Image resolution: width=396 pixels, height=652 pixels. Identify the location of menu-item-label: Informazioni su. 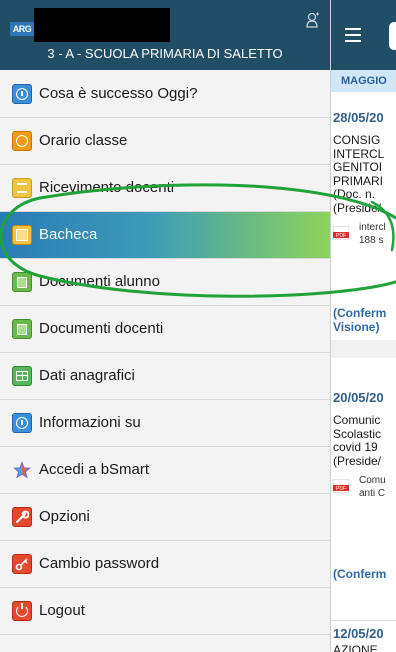
(90, 422).